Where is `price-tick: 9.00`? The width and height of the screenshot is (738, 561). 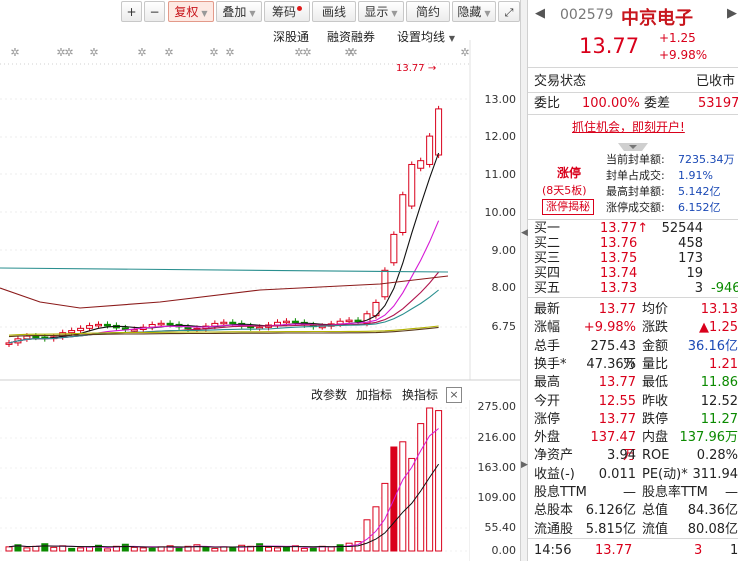 price-tick: 9.00 is located at coordinates (504, 250).